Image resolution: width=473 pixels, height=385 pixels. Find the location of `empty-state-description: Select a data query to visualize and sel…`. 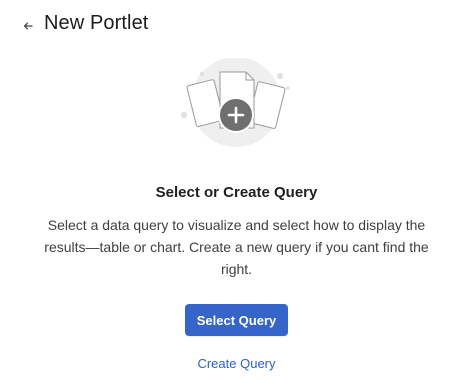

empty-state-description: Select a data query to visualize and sel… is located at coordinates (236, 247).